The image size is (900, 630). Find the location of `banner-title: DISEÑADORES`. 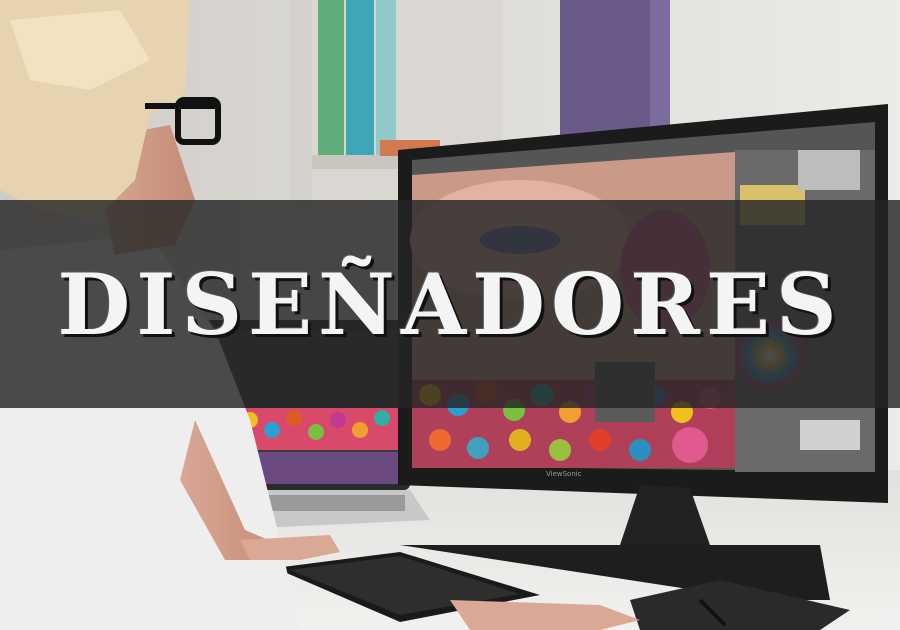

banner-title: DISEÑADORES is located at coordinates (450, 304).